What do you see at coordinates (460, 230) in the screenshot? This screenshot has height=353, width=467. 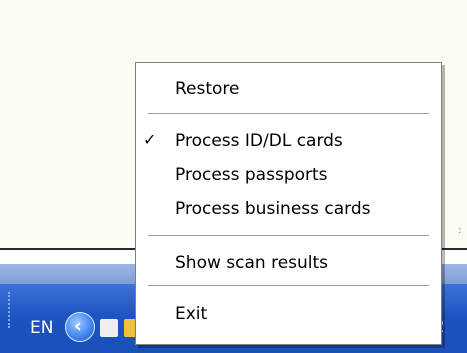 I see `window-edge-text: :` at bounding box center [460, 230].